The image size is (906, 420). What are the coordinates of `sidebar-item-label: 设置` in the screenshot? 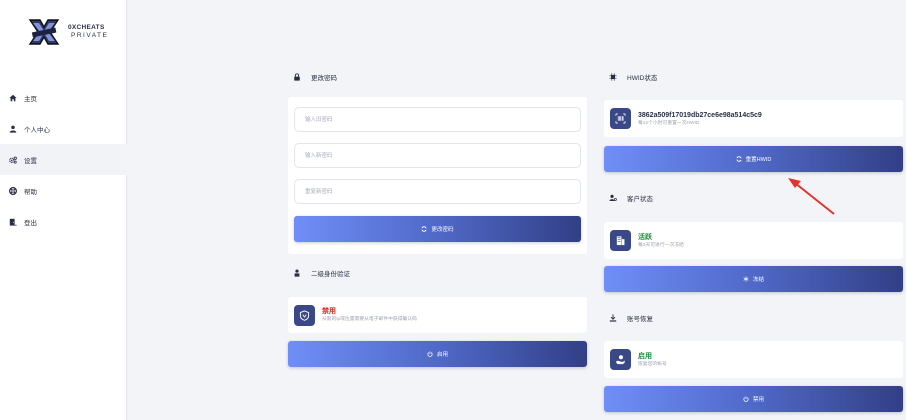 It's located at (30, 161).